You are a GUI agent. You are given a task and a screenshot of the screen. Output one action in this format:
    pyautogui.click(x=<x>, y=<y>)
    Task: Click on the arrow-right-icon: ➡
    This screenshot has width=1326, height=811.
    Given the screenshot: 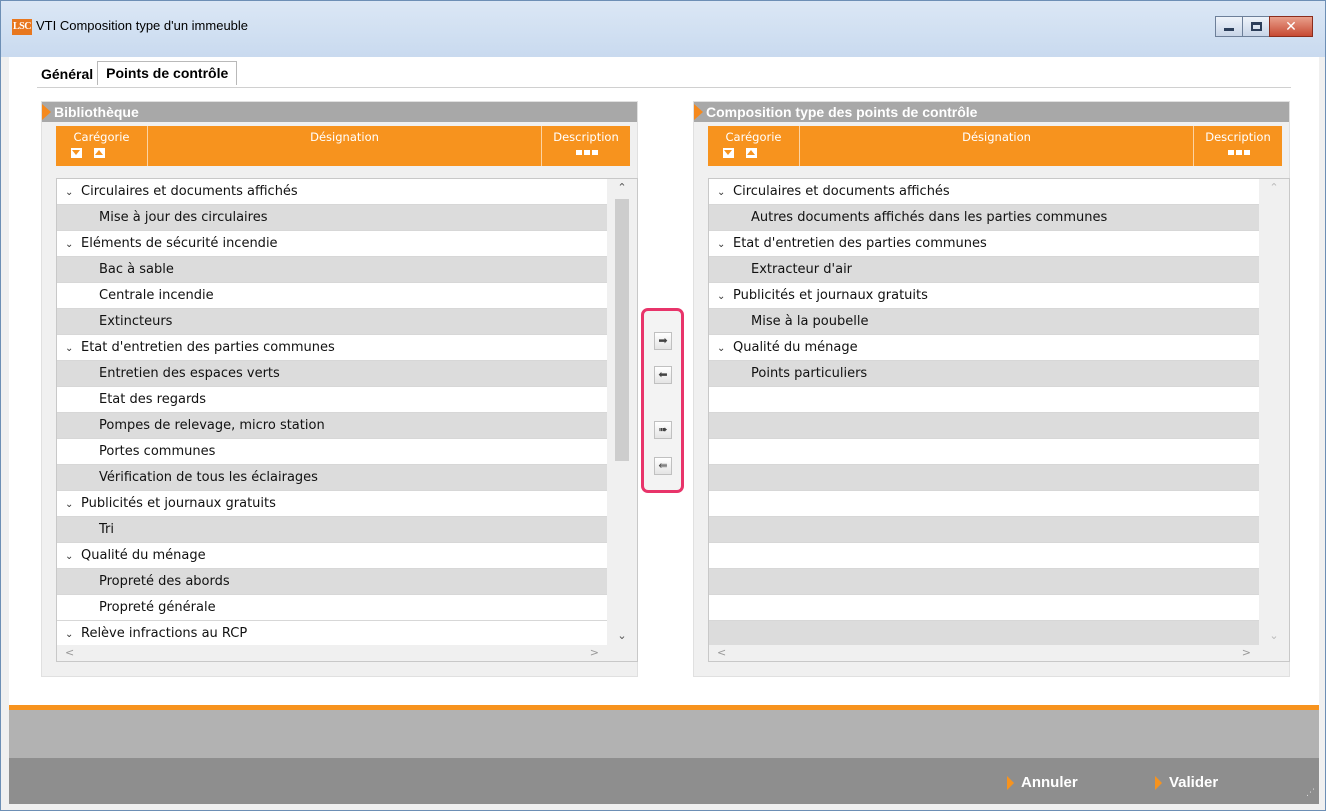 What is the action you would take?
    pyautogui.click(x=663, y=340)
    